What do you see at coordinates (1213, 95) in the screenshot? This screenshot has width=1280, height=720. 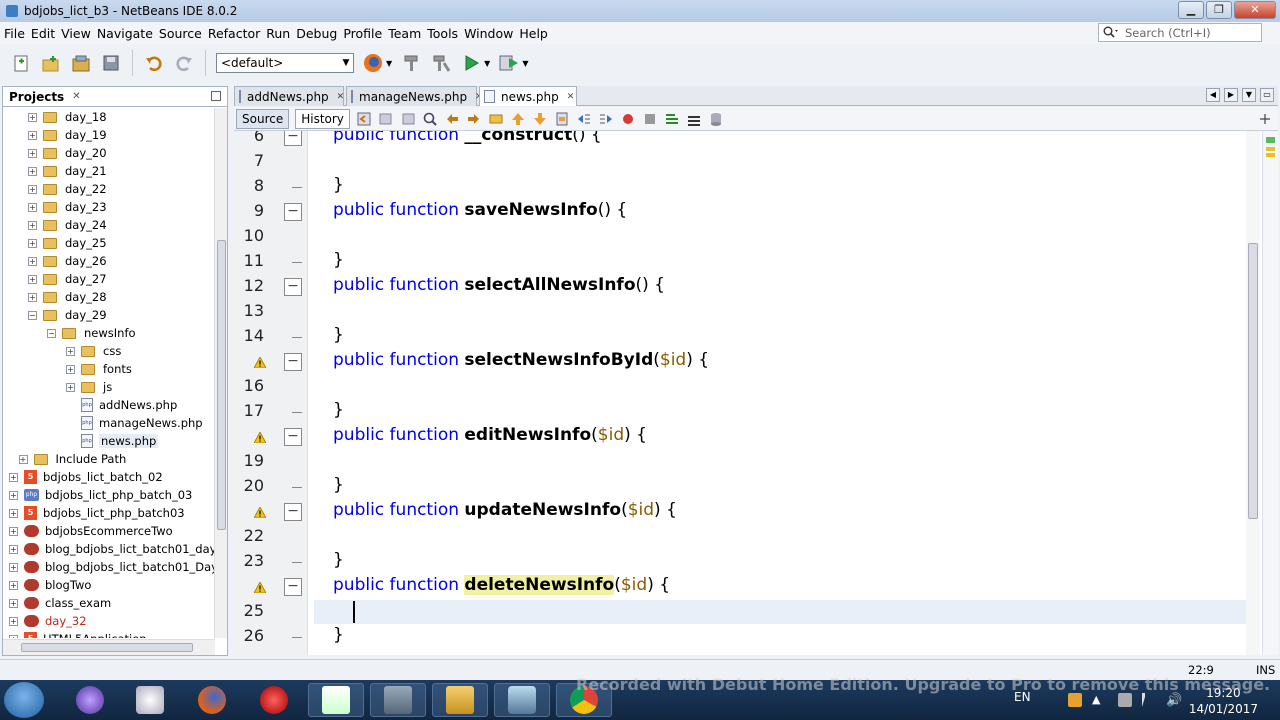 I see `scroll-tabs-left-icon: ◀` at bounding box center [1213, 95].